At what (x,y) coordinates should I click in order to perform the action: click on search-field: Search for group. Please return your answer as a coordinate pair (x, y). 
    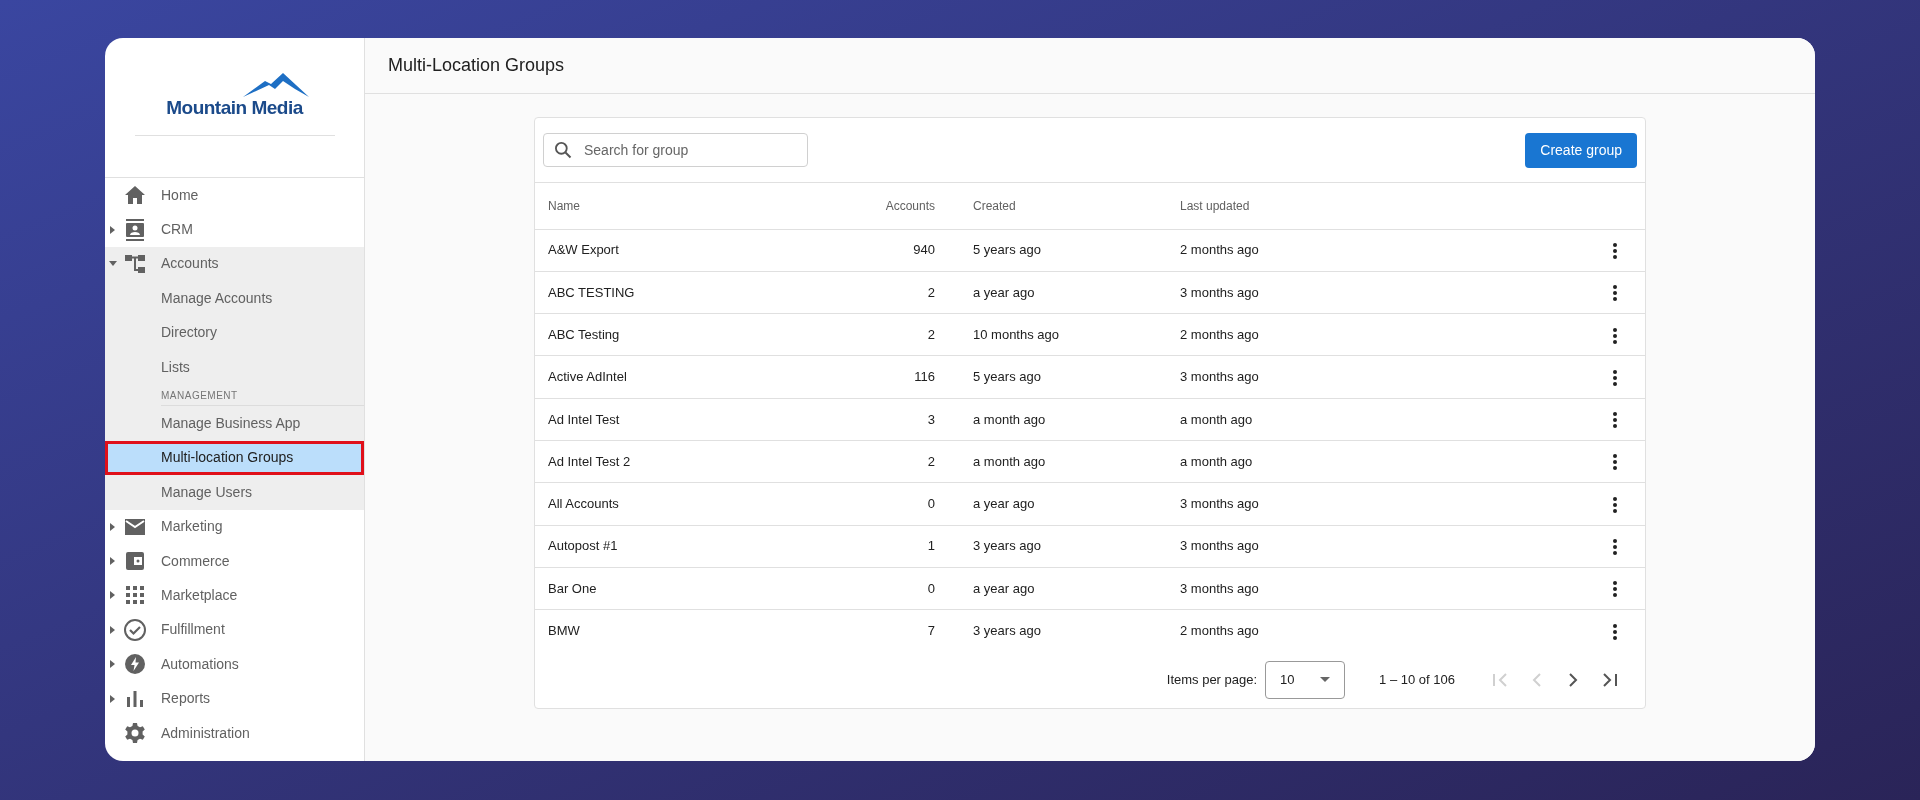
    Looking at the image, I should click on (675, 150).